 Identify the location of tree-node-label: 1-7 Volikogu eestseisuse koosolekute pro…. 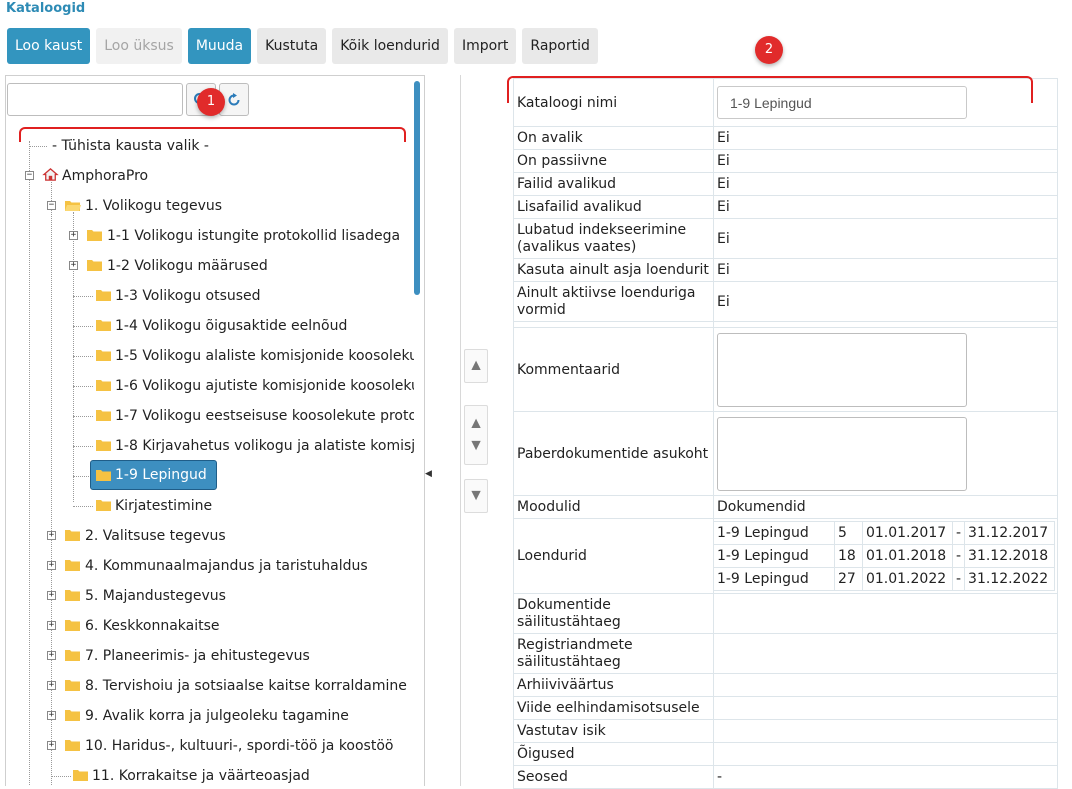
(264, 416).